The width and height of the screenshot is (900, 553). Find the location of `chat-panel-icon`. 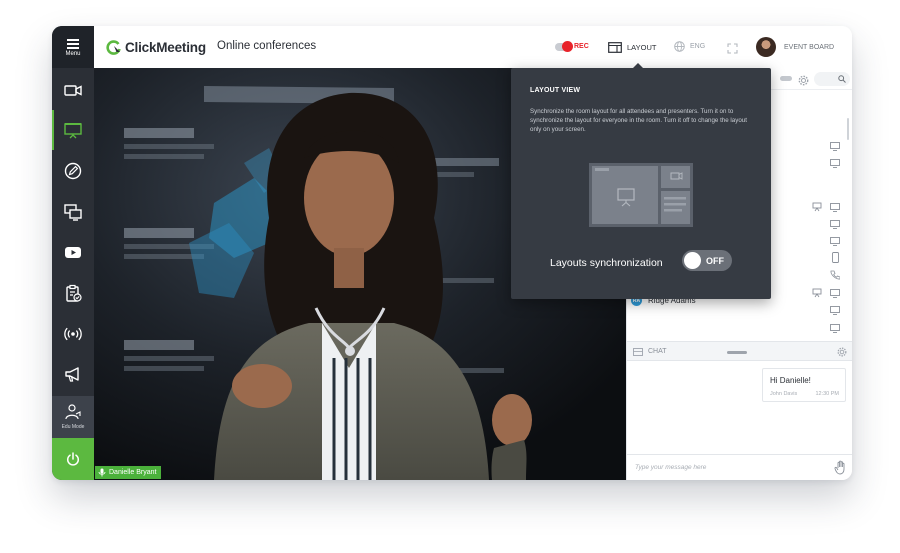

chat-panel-icon is located at coordinates (638, 352).